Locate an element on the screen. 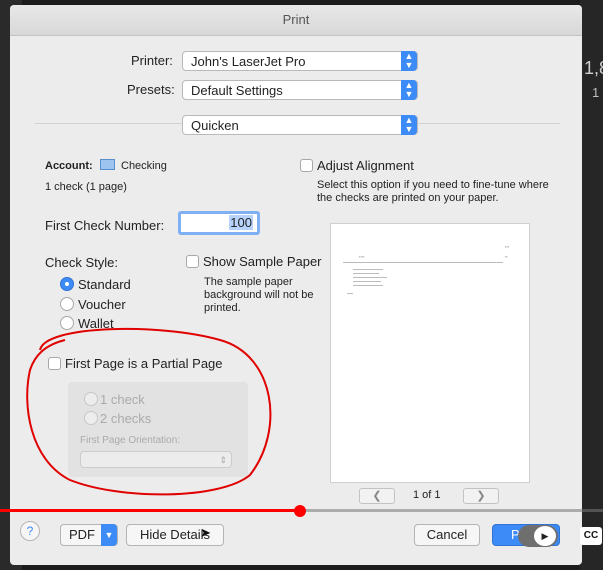  background-text: 1,8 is located at coordinates (593, 68).